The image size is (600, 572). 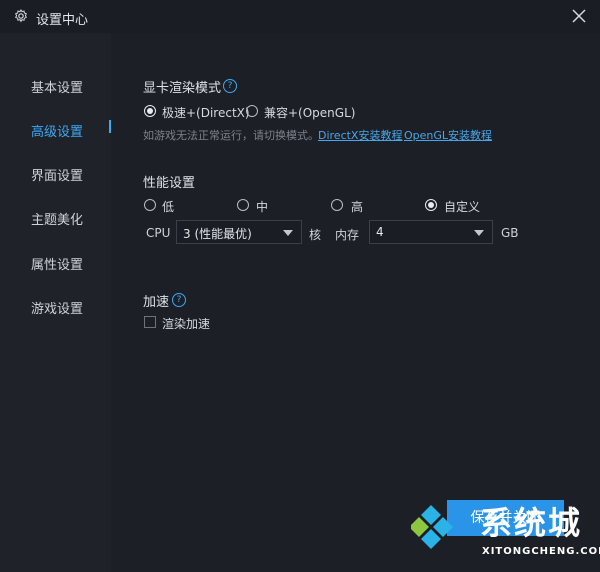 I want to click on sidebar-item-theme: 主题美化, so click(x=57, y=218).